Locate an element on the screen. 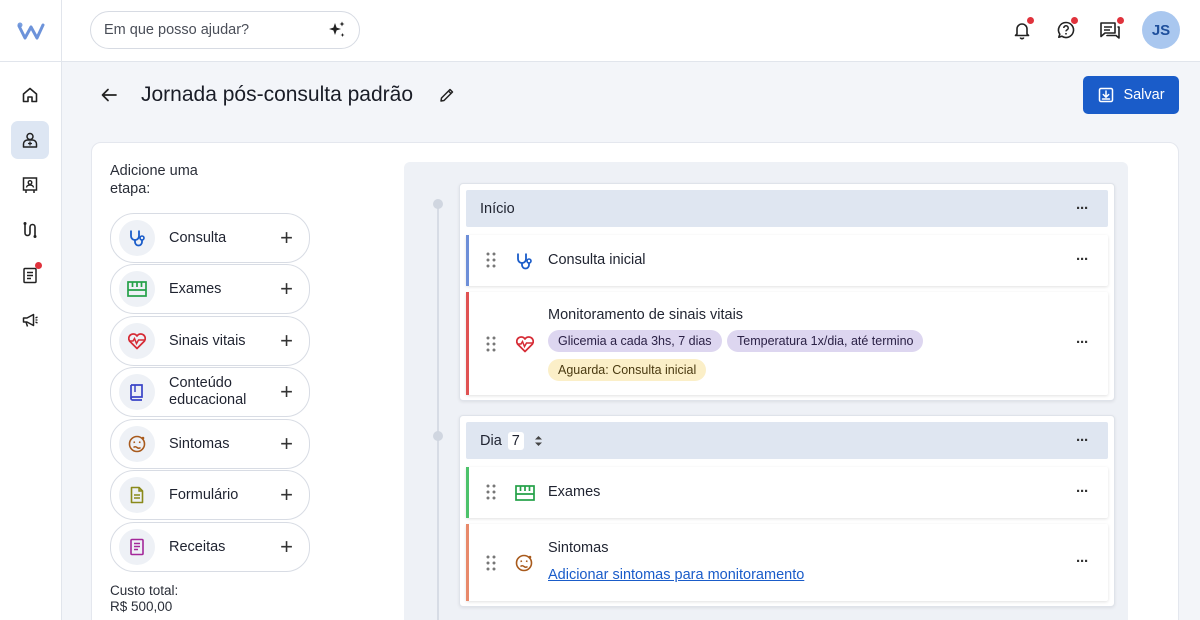 This screenshot has width=1200, height=620. sparkle-ai-icon is located at coordinates (337, 30).